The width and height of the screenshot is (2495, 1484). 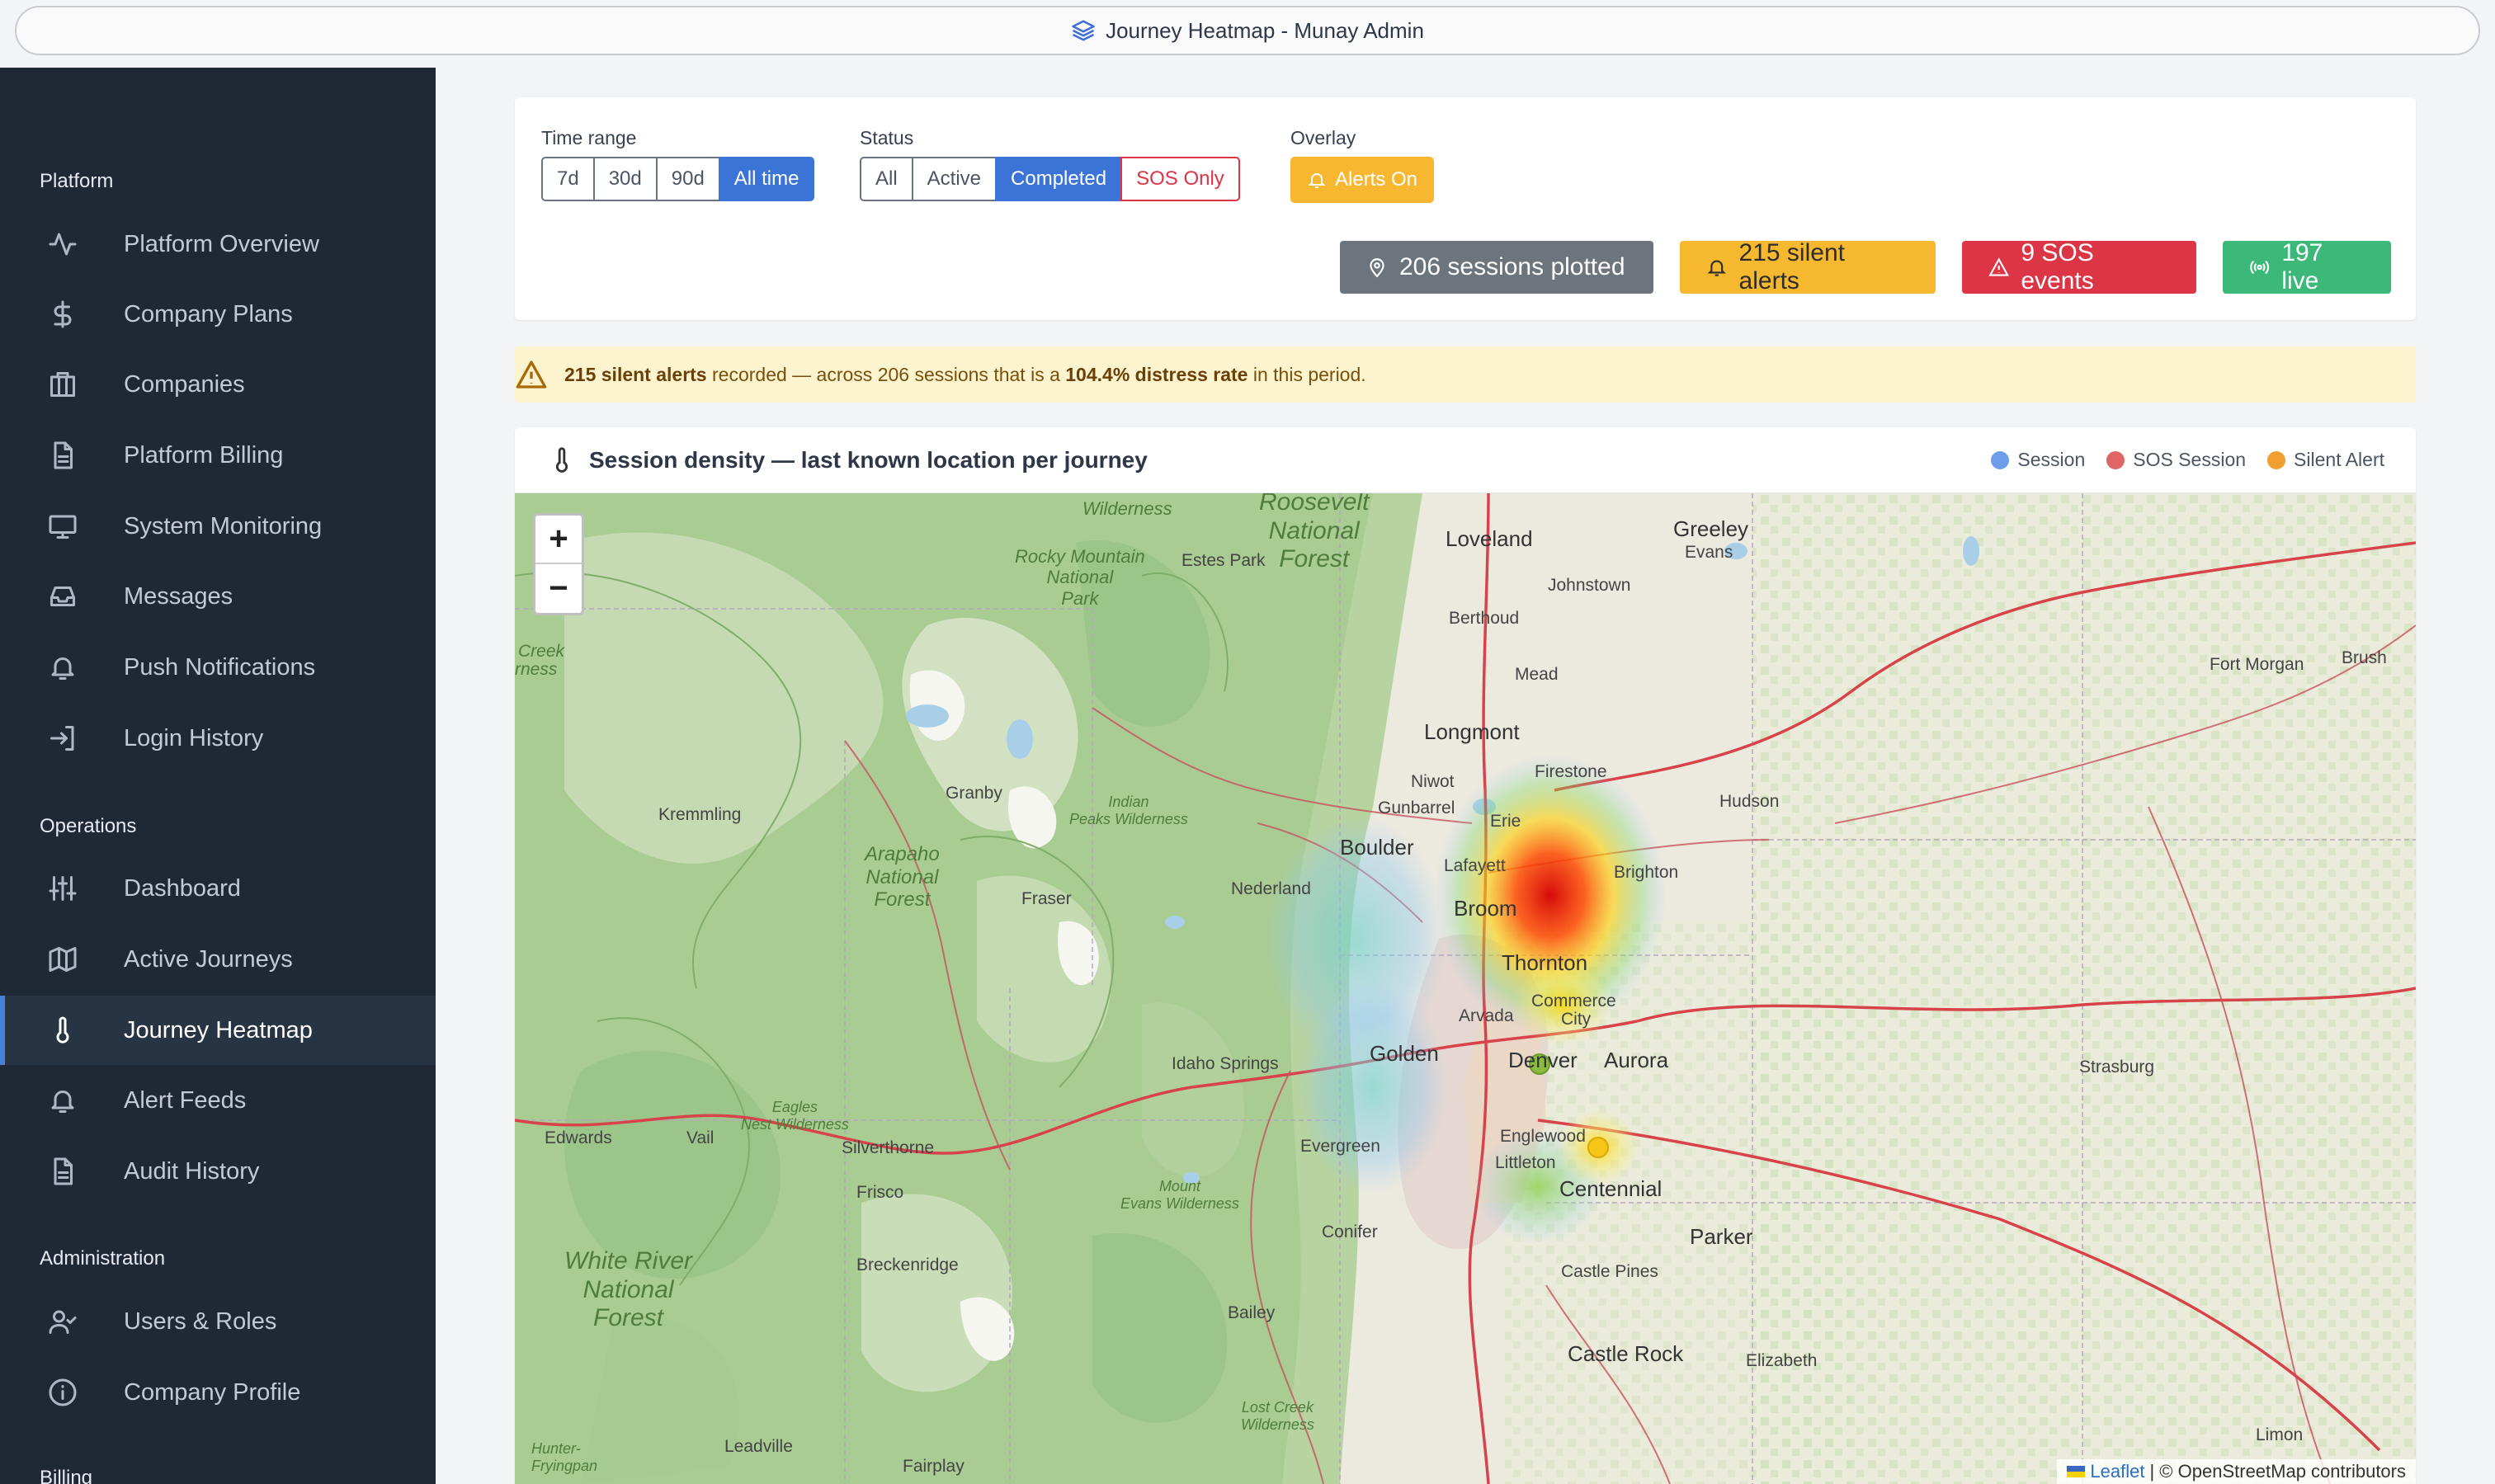 I want to click on sidebar-section-administration: Administration, so click(x=103, y=1258).